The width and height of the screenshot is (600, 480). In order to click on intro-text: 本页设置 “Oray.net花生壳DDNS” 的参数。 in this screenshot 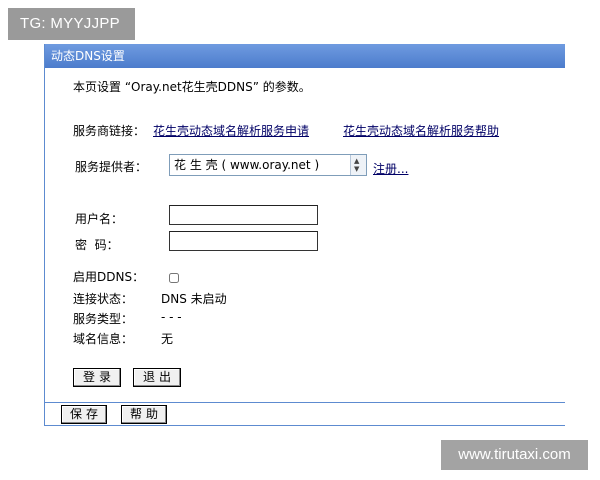, I will do `click(192, 87)`.